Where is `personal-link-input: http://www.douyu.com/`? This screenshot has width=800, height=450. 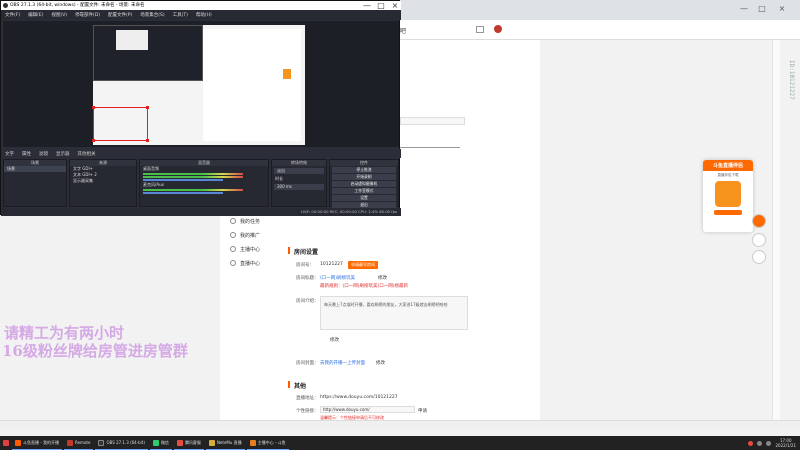
personal-link-input: http://www.douyu.com/ is located at coordinates (367, 409).